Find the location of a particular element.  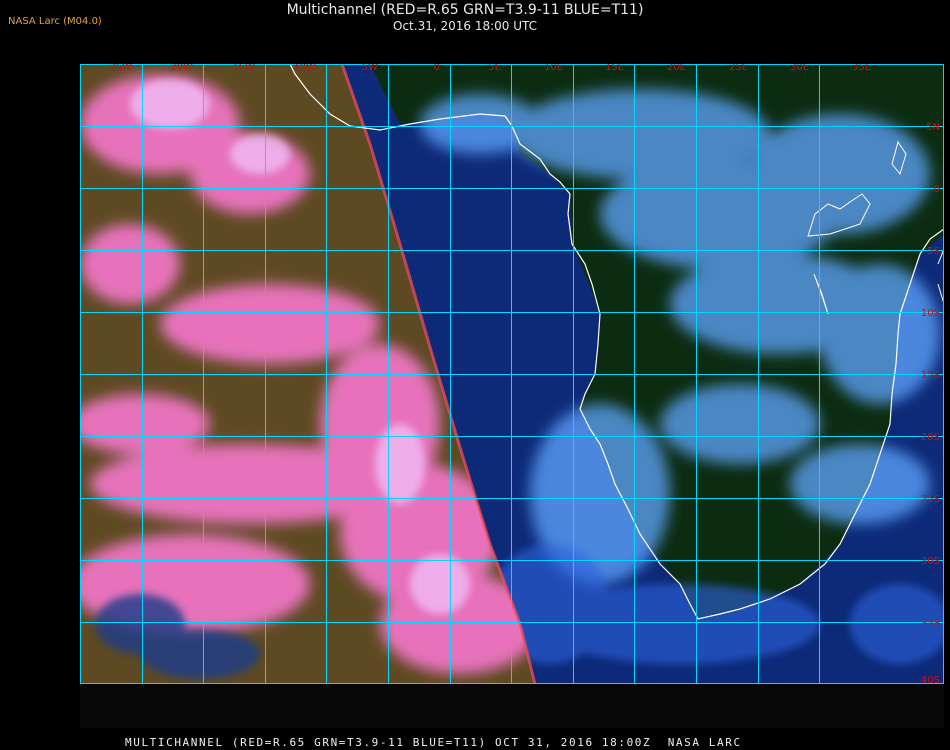

subtitle-line: Oct.31, 2016 18:00 UTC is located at coordinates (465, 26).